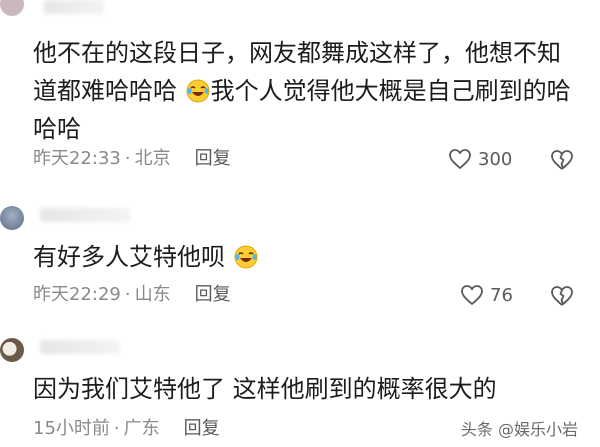  I want to click on timestamp: 昨天22:29, so click(77, 294).